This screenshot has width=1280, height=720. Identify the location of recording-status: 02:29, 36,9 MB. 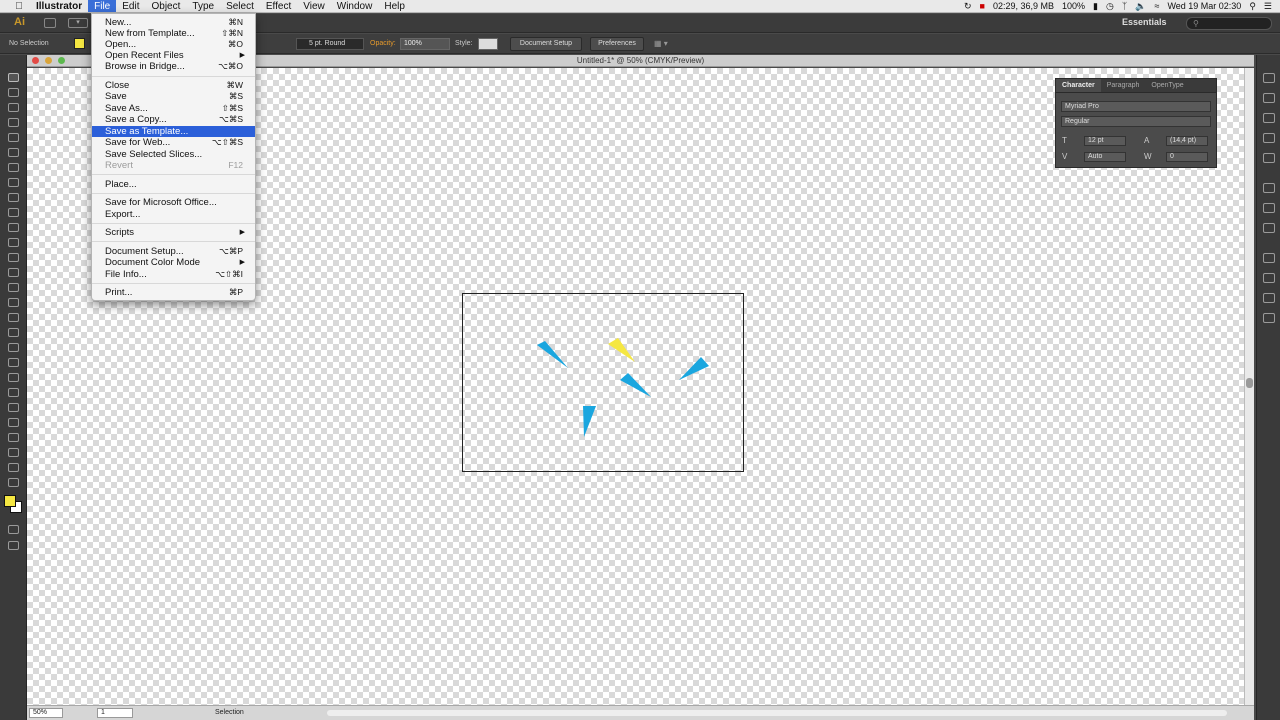
(1023, 6).